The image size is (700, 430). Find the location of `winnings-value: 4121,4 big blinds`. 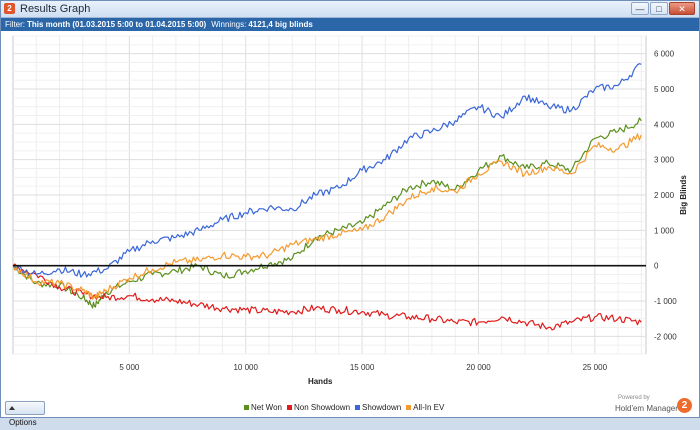

winnings-value: 4121,4 big blinds is located at coordinates (280, 24).